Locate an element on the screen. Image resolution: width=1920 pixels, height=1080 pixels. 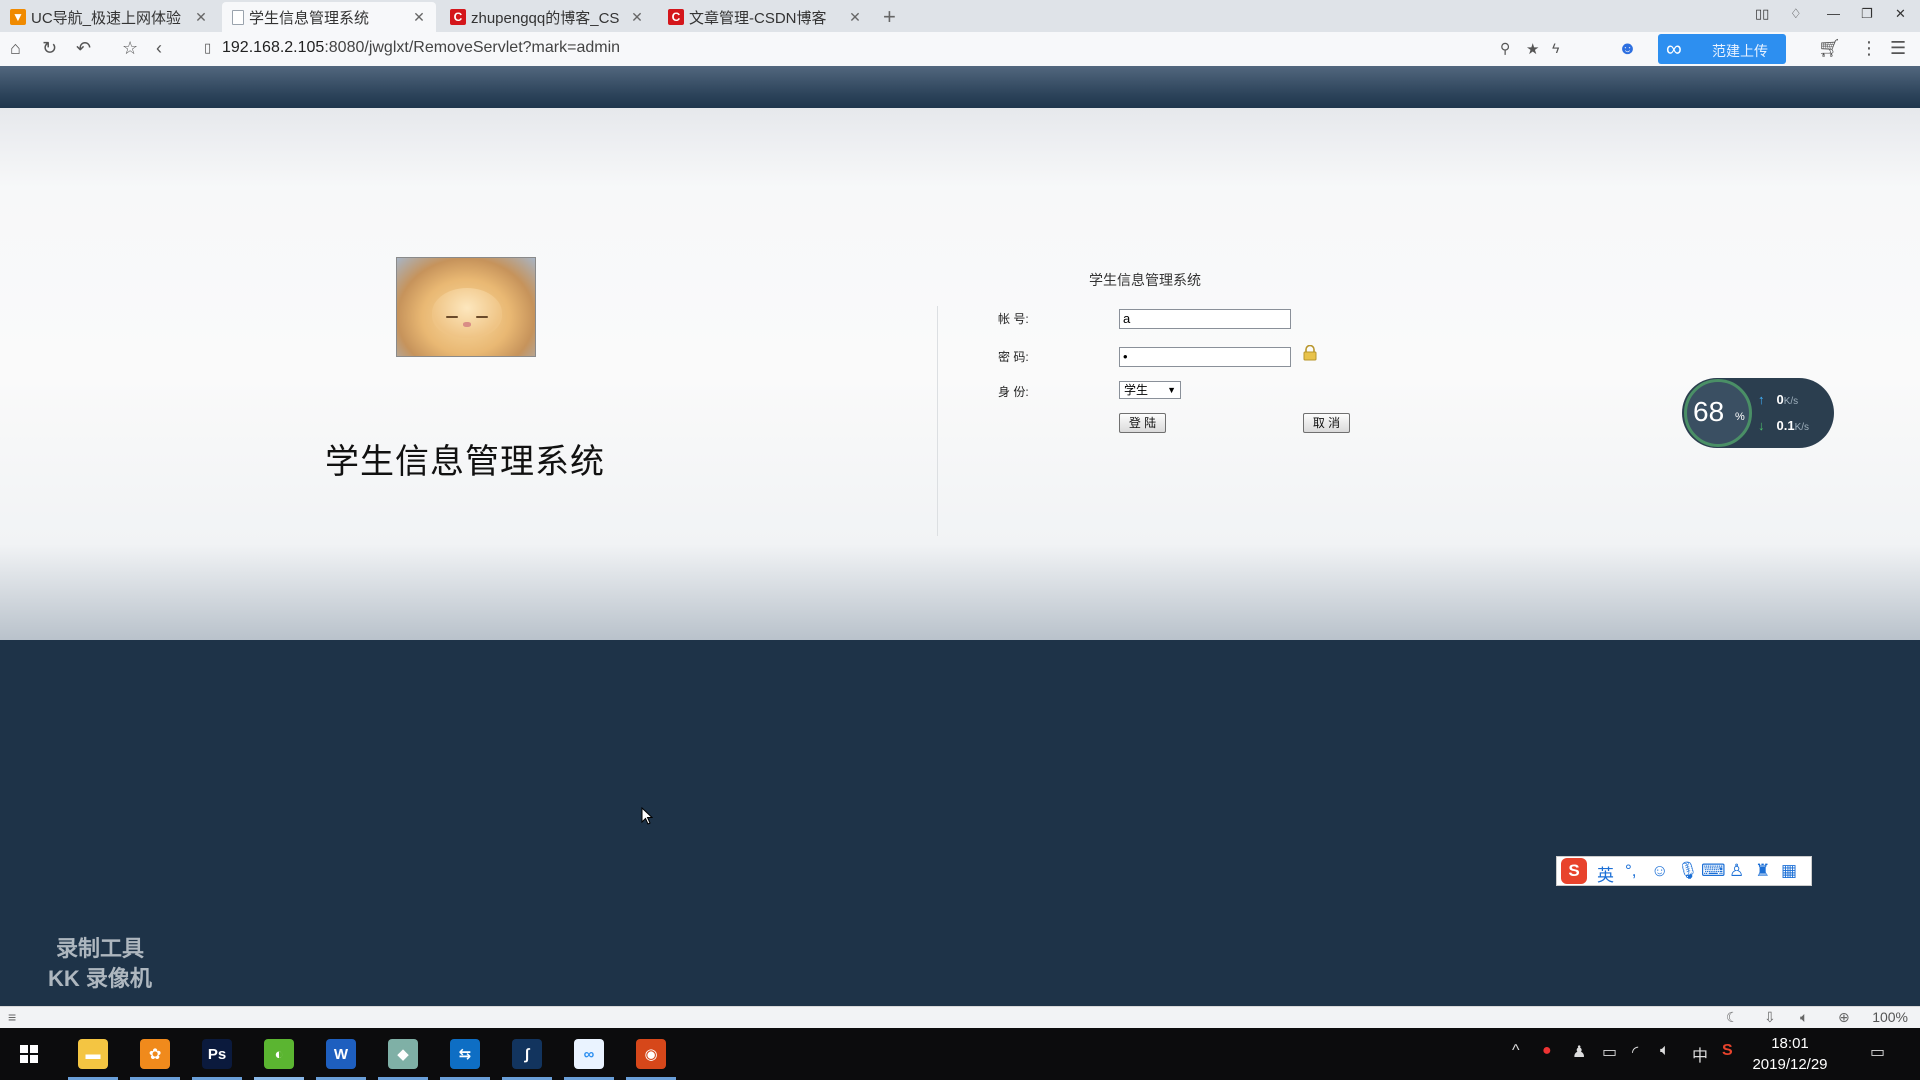
role-selected-value: 学生 is located at coordinates (1136, 390).